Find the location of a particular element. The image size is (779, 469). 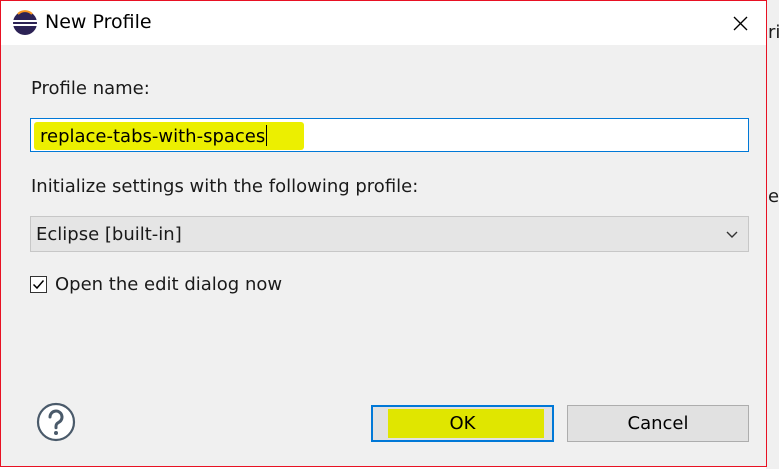

profile-name-input: replace-tabs-with-spaces is located at coordinates (389, 135).